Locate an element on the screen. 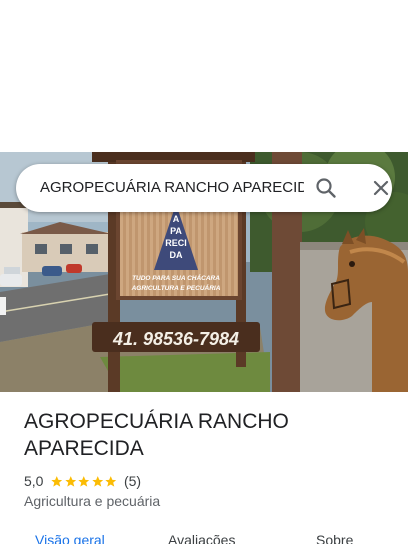  sign-slogan-line1: TUDO PARA SUA CHÁCARA is located at coordinates (176, 277).